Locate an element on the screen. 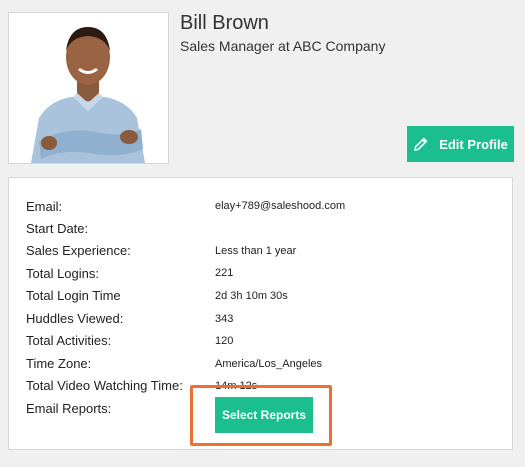  total-login-time-label: Total Login Time is located at coordinates (73, 295).